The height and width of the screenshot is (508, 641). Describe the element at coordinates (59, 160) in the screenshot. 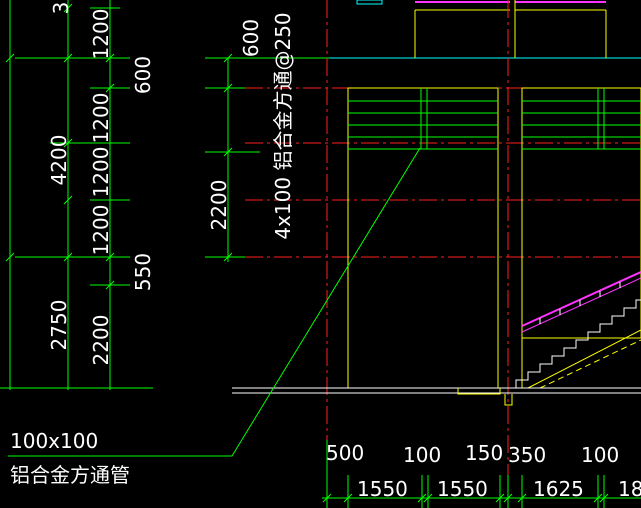

I see `dim-outer-total: 4200` at that location.